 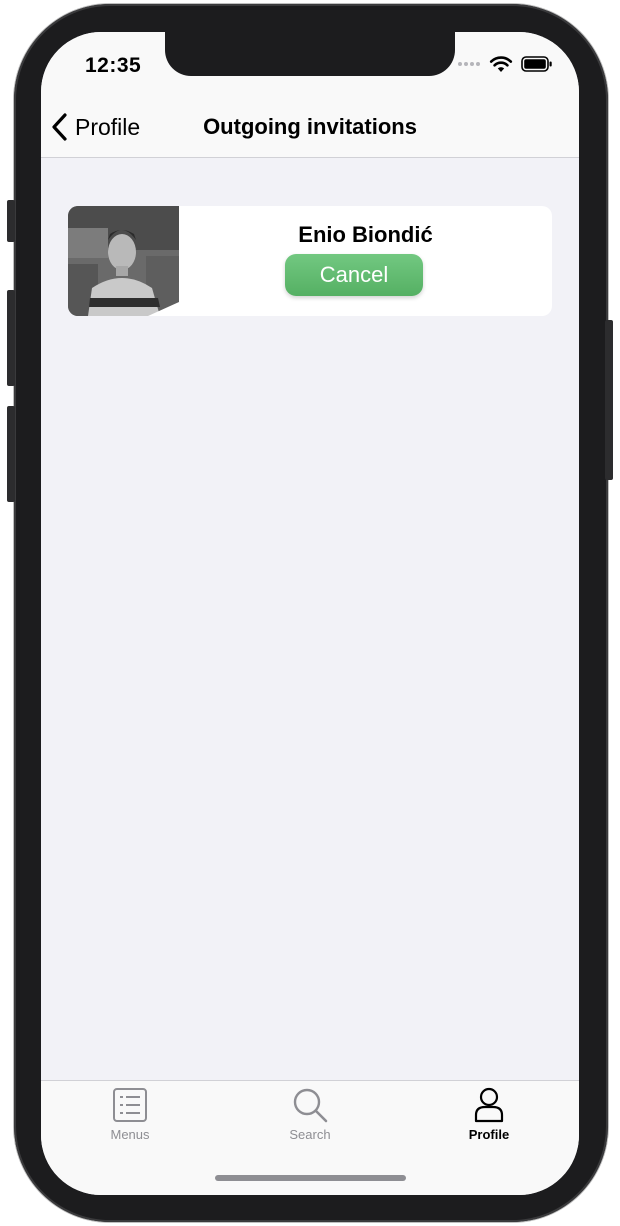 What do you see at coordinates (310, 1178) in the screenshot?
I see `home-indicator` at bounding box center [310, 1178].